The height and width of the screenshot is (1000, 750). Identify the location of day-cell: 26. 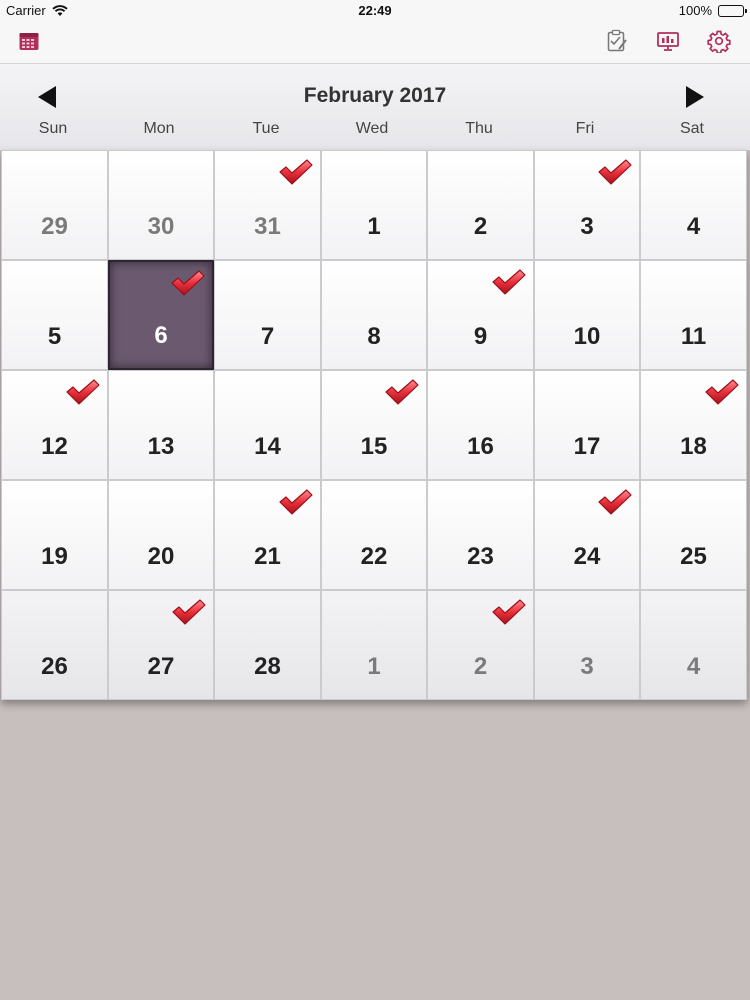
(54, 645).